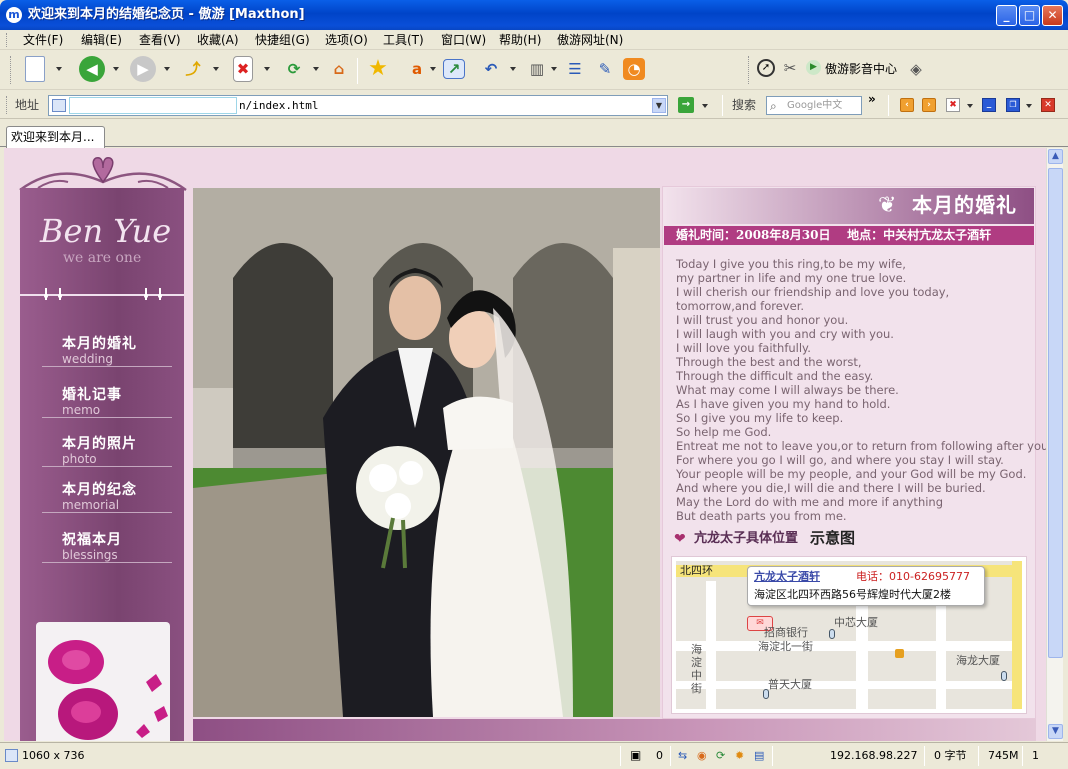 The width and height of the screenshot is (1068, 769). Describe the element at coordinates (43, 40) in the screenshot. I see `menu-file: 文件(F)` at that location.